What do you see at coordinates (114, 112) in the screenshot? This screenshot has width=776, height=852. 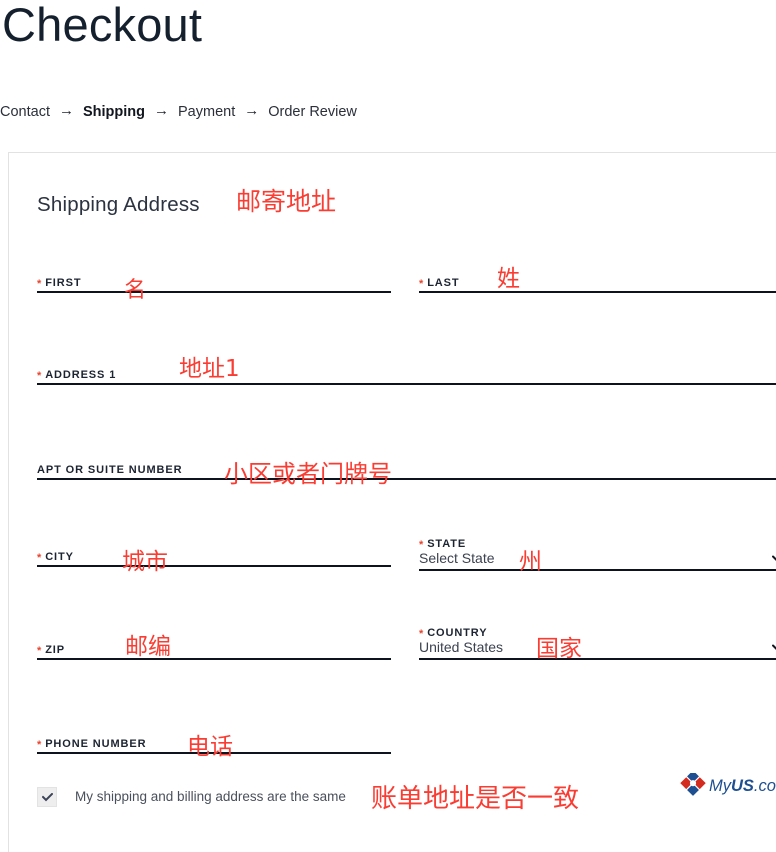 I see `breadcrumb-step-shipping: Shipping` at bounding box center [114, 112].